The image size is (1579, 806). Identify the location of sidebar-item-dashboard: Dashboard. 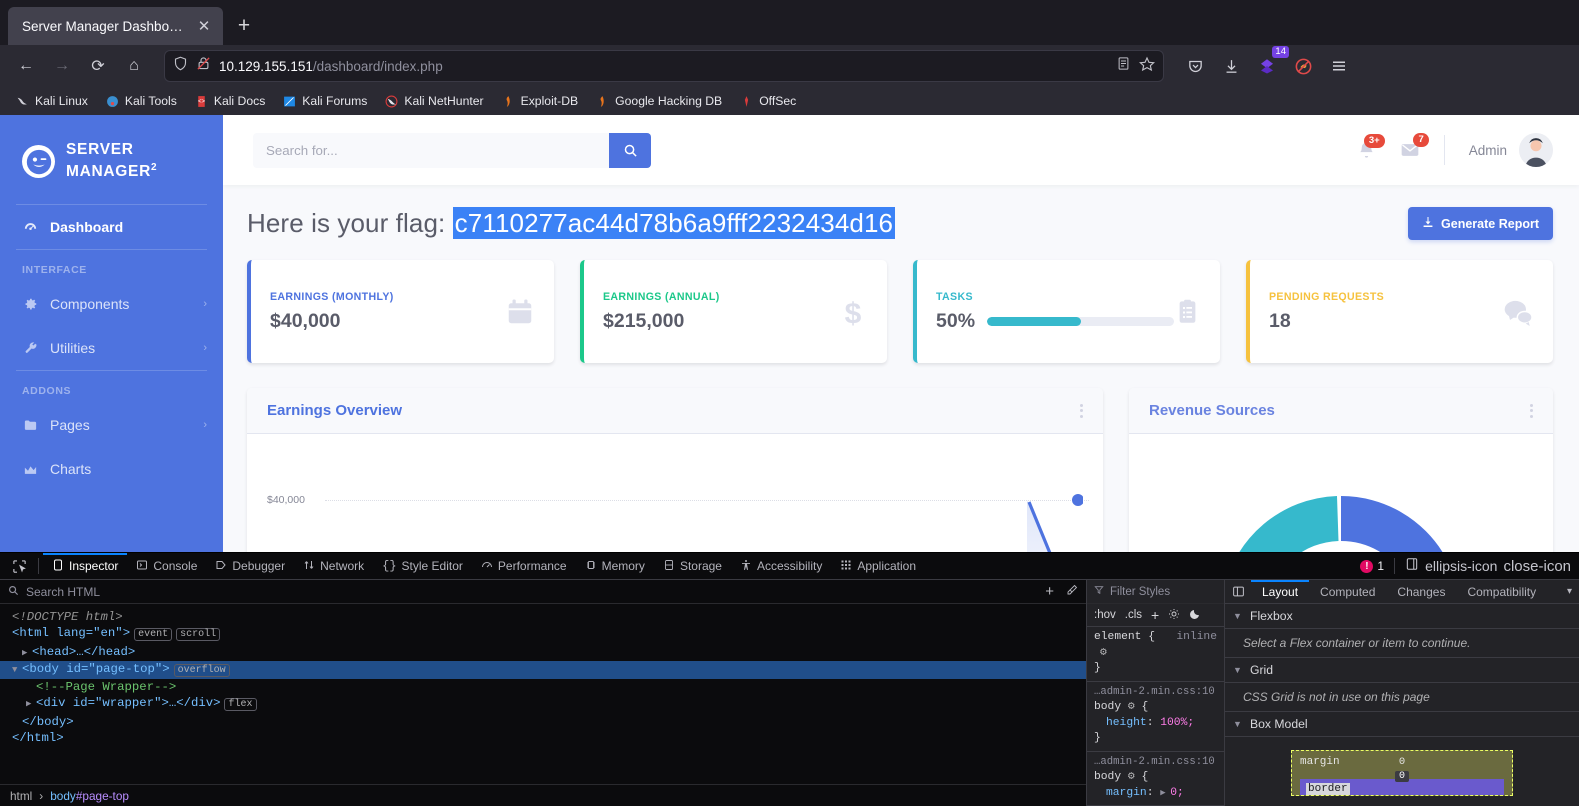
(111, 227).